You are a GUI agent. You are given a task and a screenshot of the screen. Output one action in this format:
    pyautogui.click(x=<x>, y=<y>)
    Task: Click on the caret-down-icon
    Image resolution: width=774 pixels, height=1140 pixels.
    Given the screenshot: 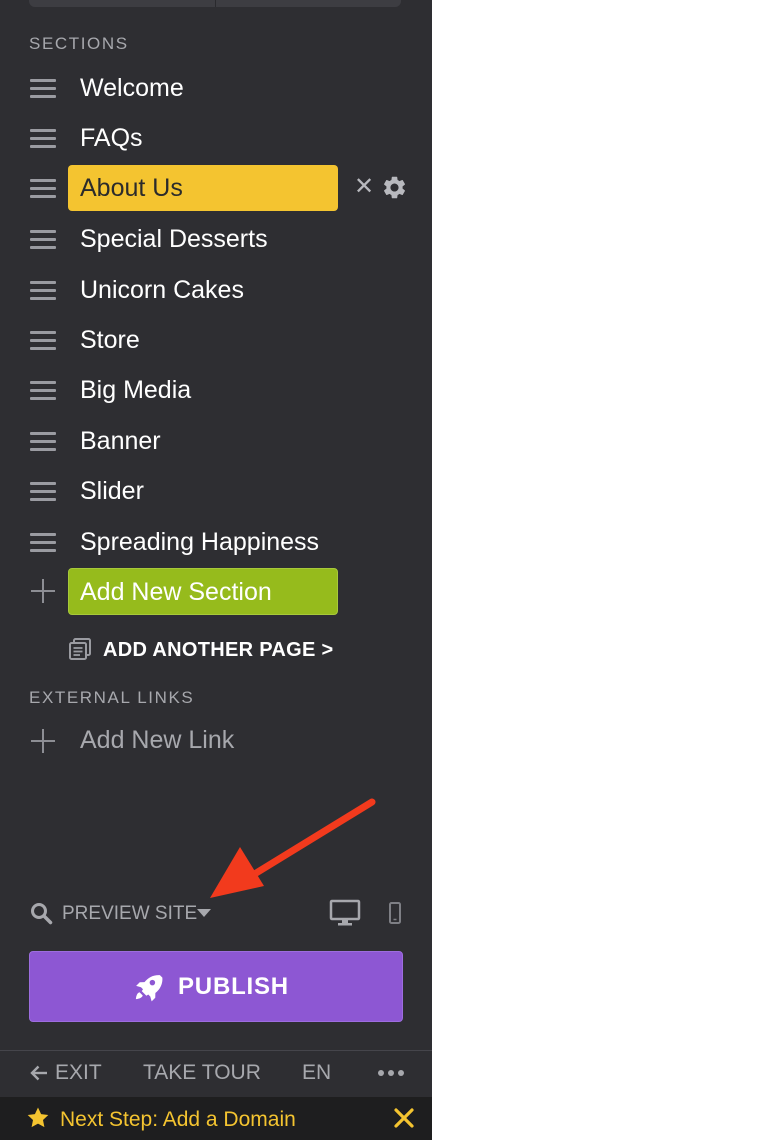 What is the action you would take?
    pyautogui.click(x=204, y=913)
    